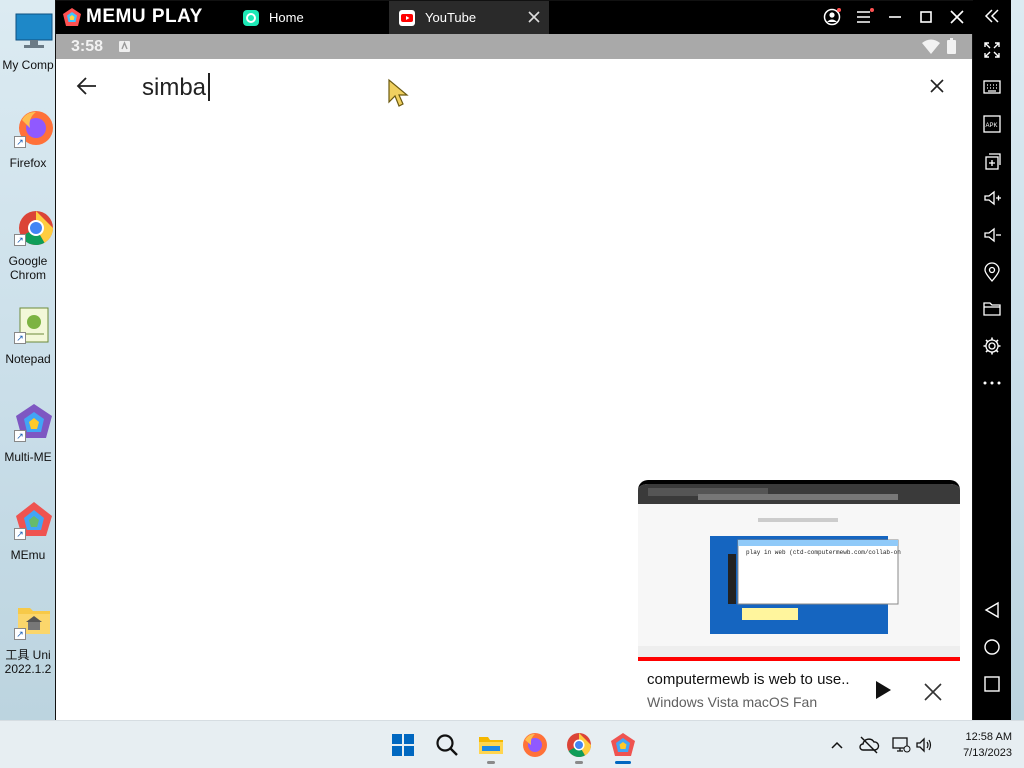 The width and height of the screenshot is (1024, 768). What do you see at coordinates (926, 17) in the screenshot?
I see `maximize-icon` at bounding box center [926, 17].